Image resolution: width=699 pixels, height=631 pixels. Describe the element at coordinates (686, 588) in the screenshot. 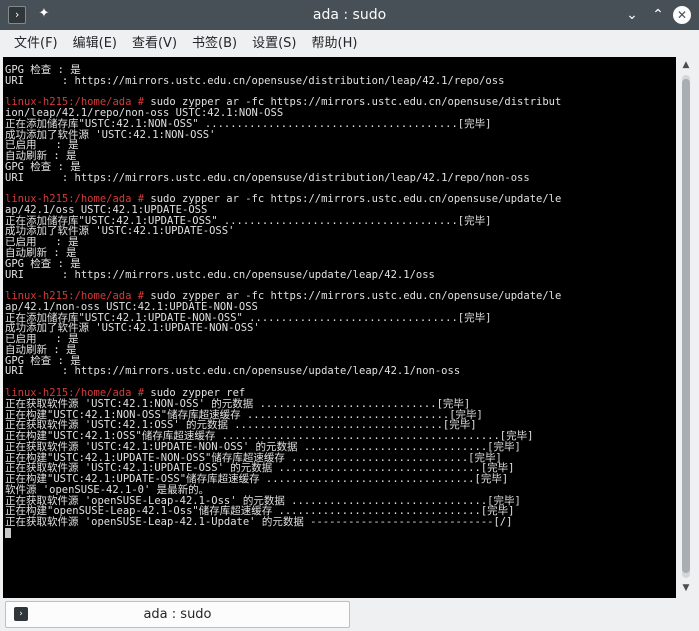

I see `scroll-down-icon: ▼` at that location.